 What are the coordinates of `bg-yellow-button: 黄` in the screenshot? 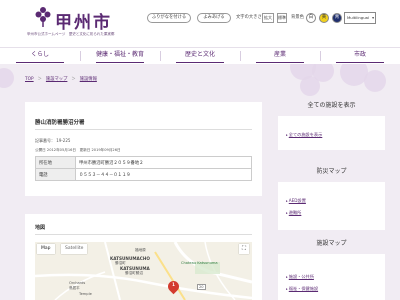 It's located at (324, 18).